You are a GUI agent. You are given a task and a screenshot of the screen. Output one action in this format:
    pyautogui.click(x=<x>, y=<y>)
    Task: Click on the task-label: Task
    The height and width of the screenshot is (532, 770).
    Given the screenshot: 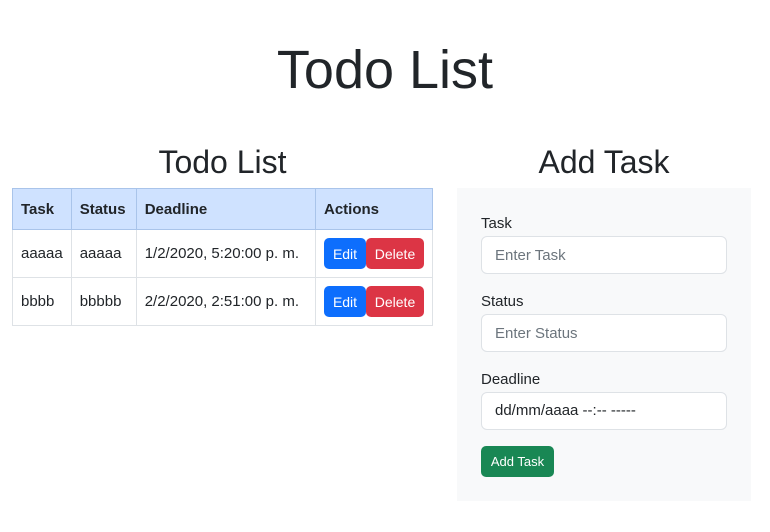 What is the action you would take?
    pyautogui.click(x=496, y=223)
    